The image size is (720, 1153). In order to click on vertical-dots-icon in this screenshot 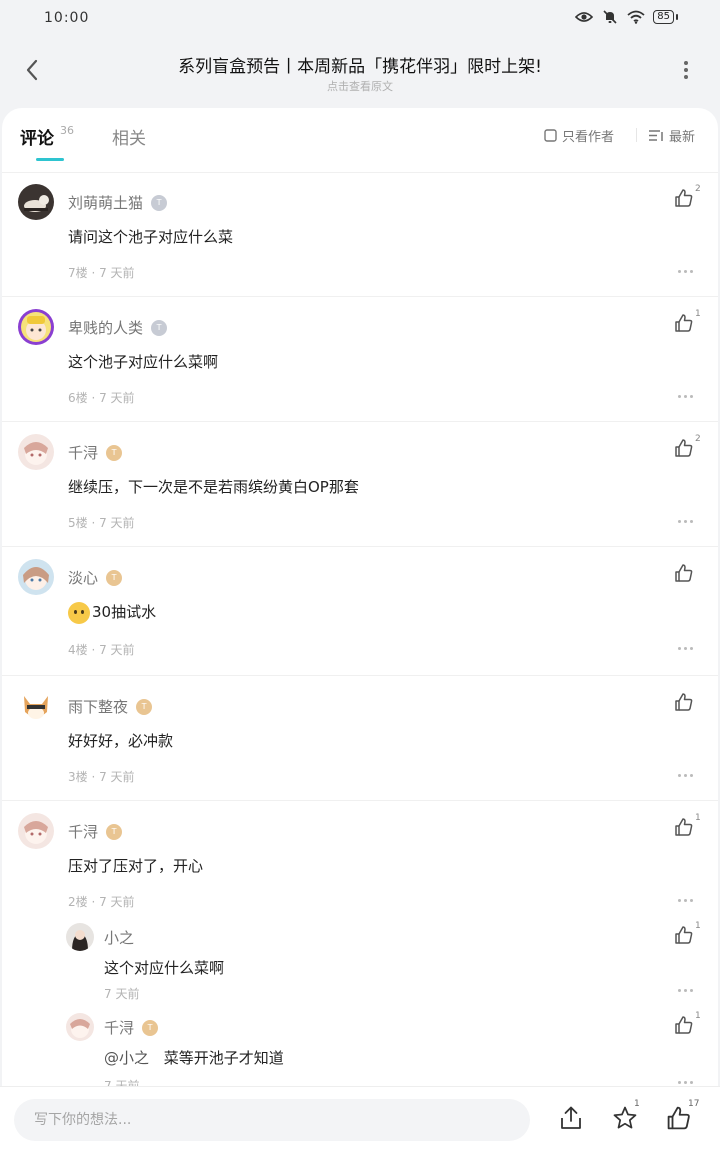, I will do `click(686, 70)`.